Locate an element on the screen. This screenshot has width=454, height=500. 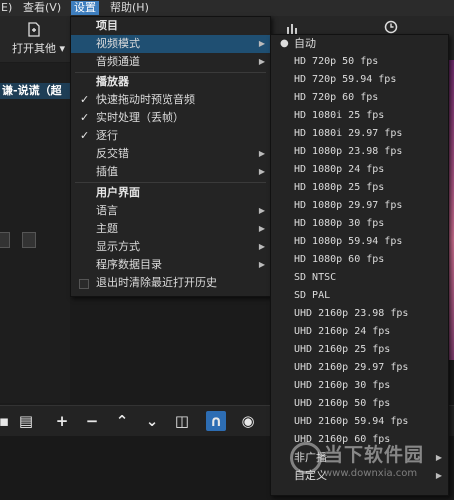
video-mode-option: UHD 2160p 50 fps is located at coordinates (359, 404).